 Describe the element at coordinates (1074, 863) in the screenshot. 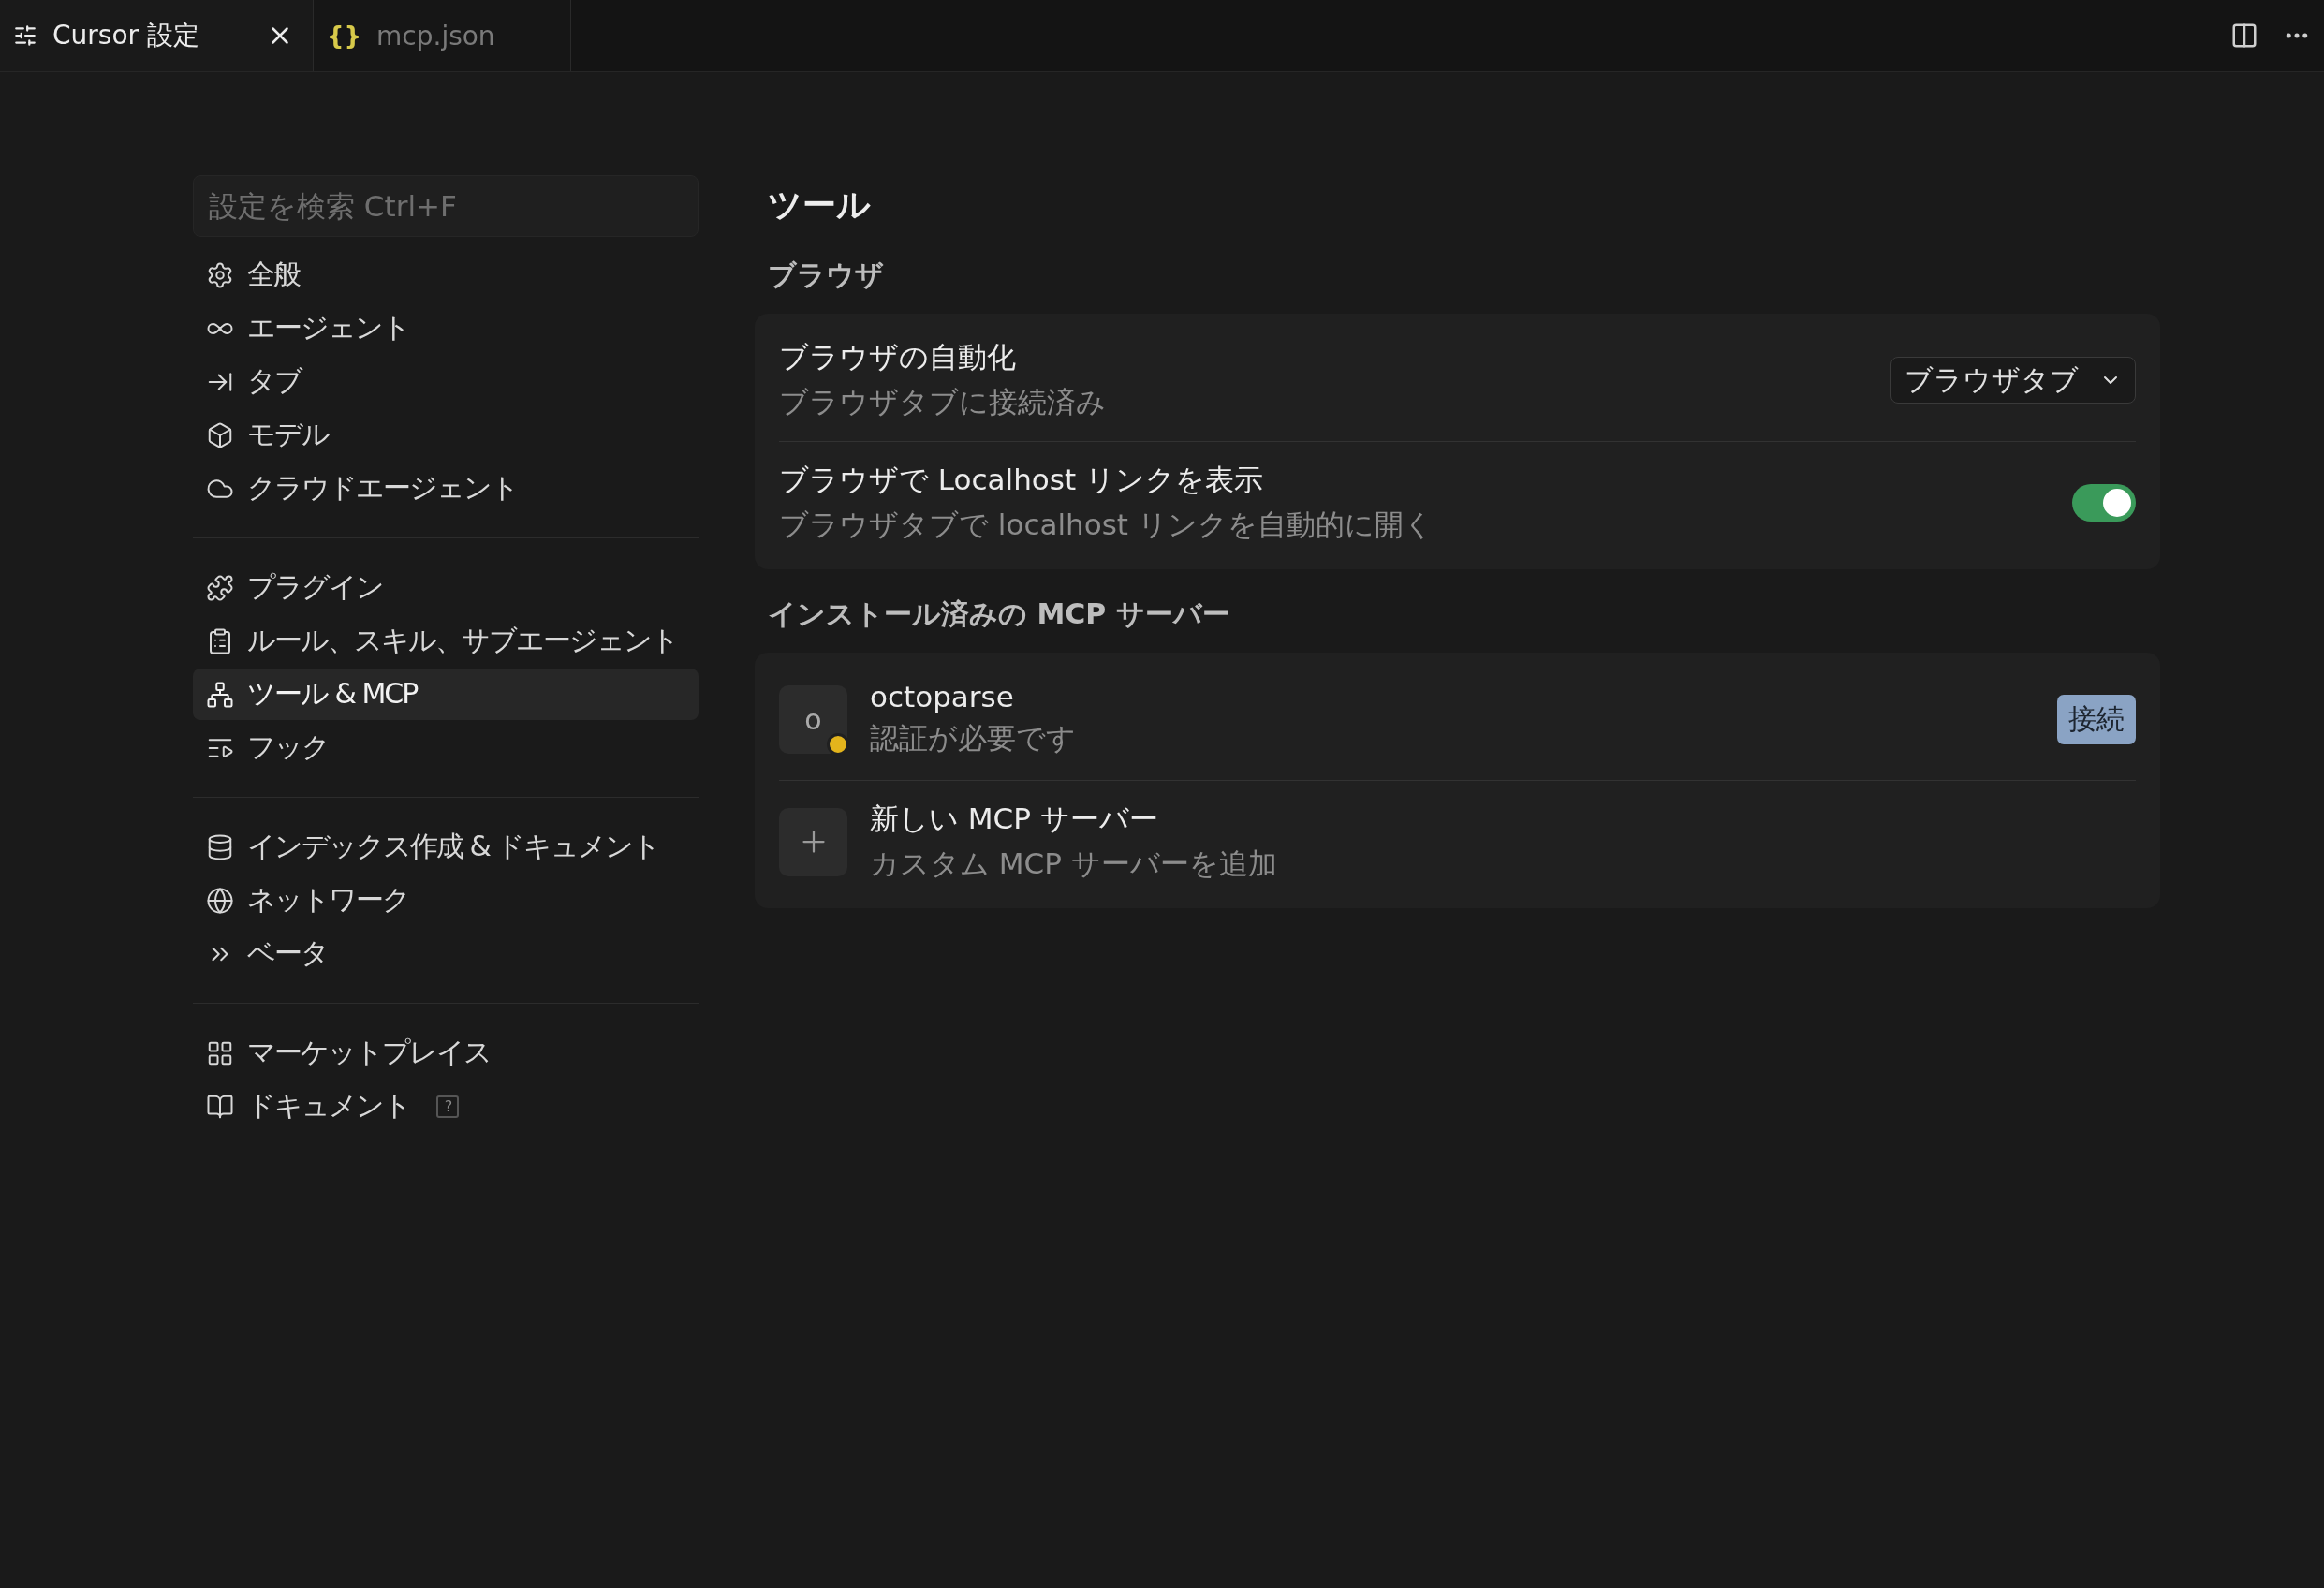

I see `row-description: カスタム MCP サーバーを追加` at that location.